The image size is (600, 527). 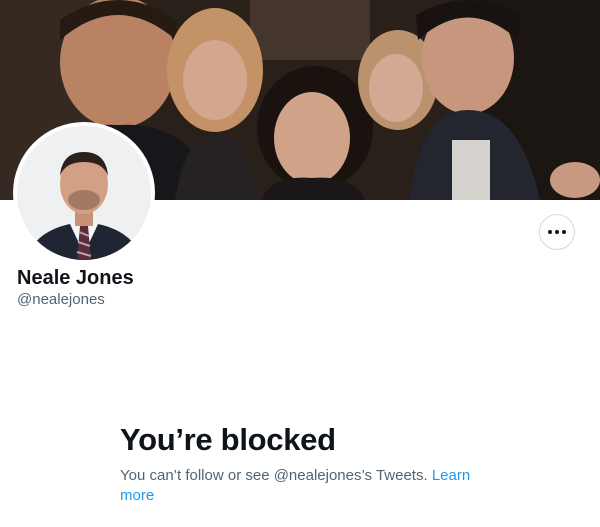 I want to click on avatar-illustration, so click(x=84, y=193).